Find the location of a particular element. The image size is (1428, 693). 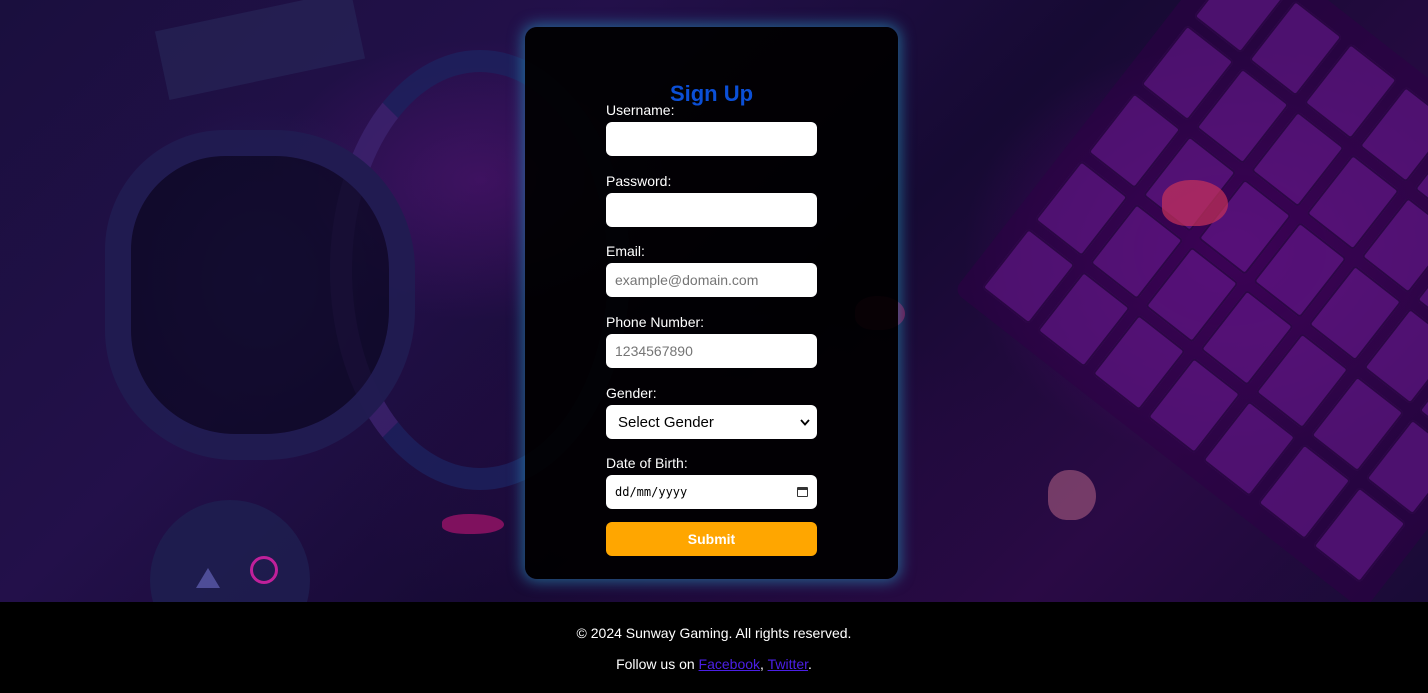

gender-group: Gender: Select Gender is located at coordinates (711, 411).